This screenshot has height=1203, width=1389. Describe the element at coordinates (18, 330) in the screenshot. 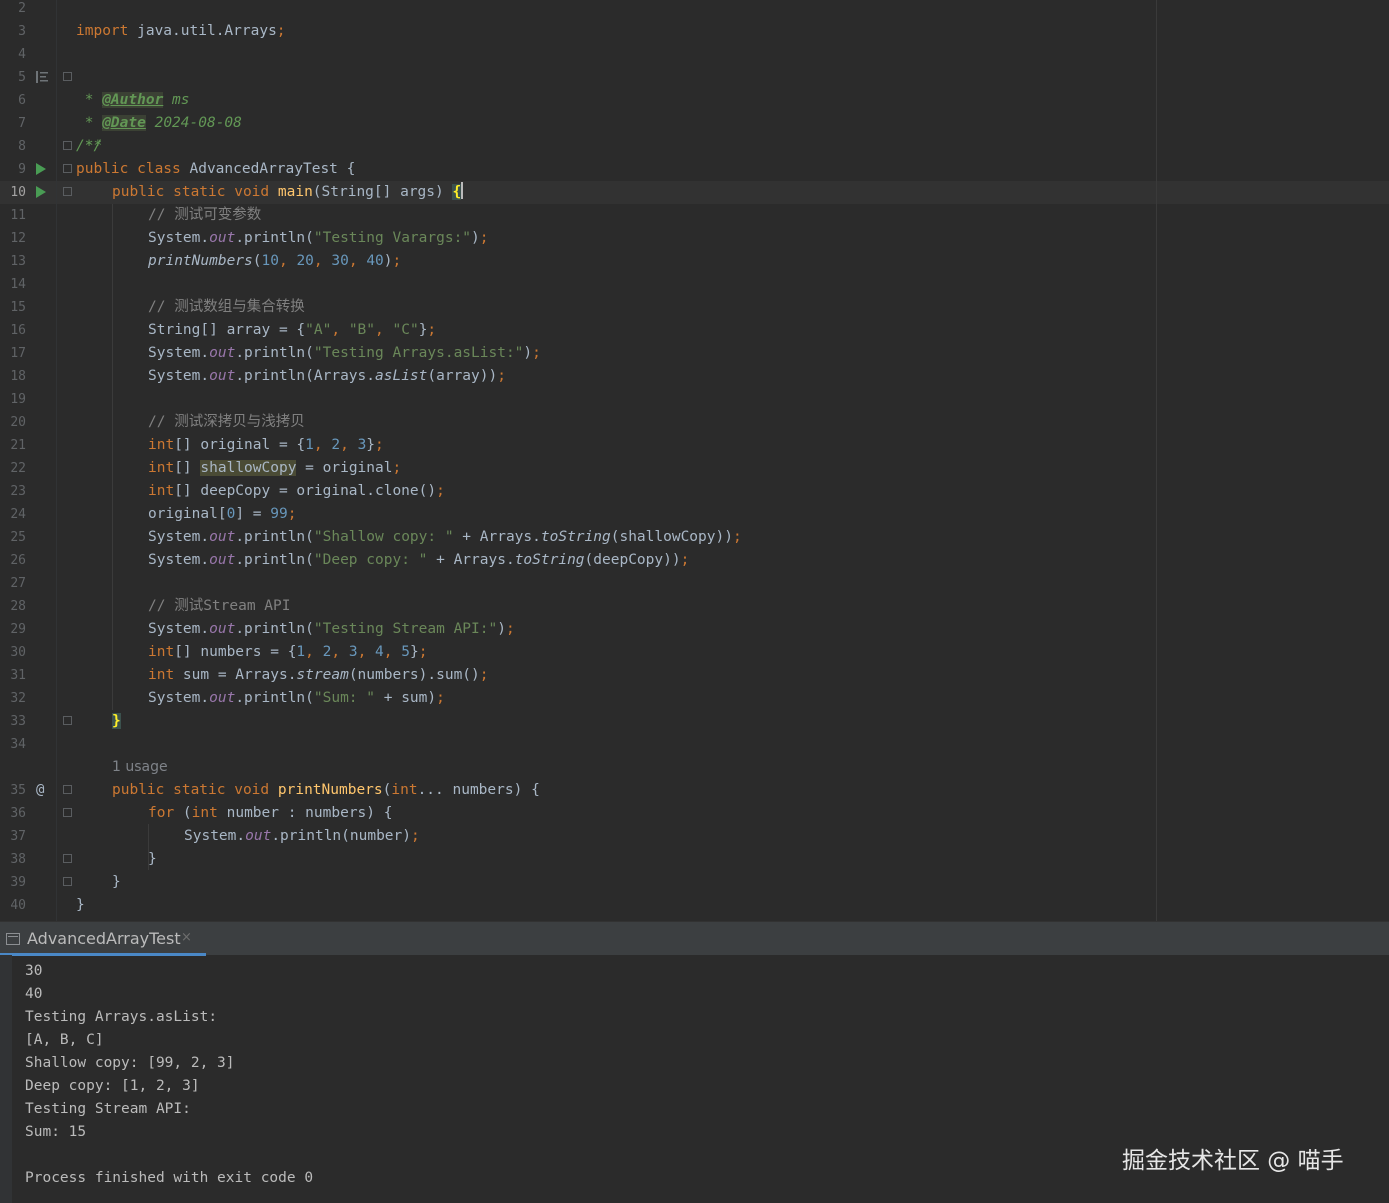

I see `line-number: 16` at that location.